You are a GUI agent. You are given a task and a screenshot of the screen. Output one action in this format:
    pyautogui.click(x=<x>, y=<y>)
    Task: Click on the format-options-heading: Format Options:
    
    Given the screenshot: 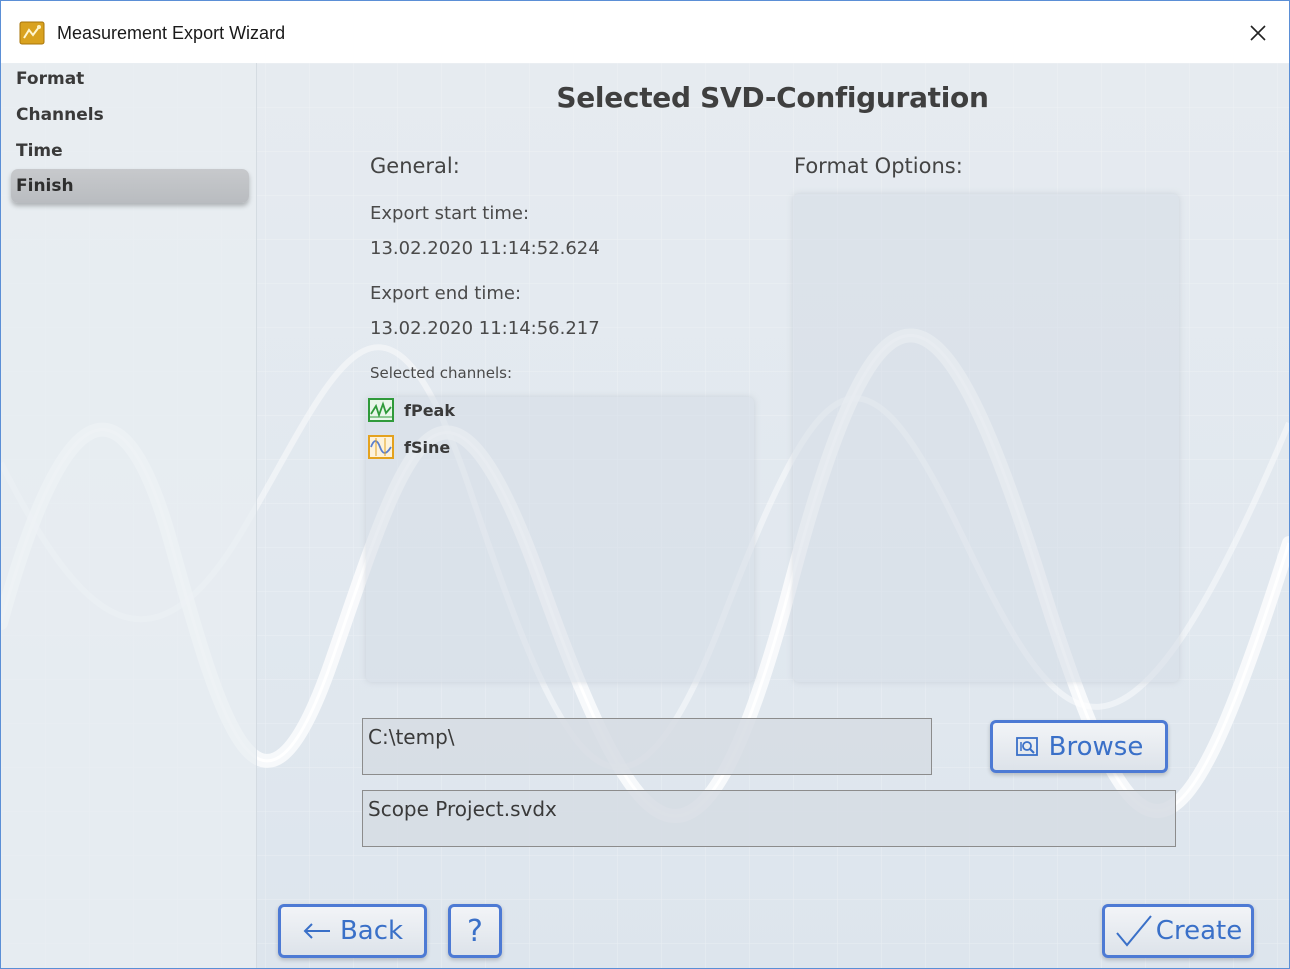 What is the action you would take?
    pyautogui.click(x=878, y=166)
    